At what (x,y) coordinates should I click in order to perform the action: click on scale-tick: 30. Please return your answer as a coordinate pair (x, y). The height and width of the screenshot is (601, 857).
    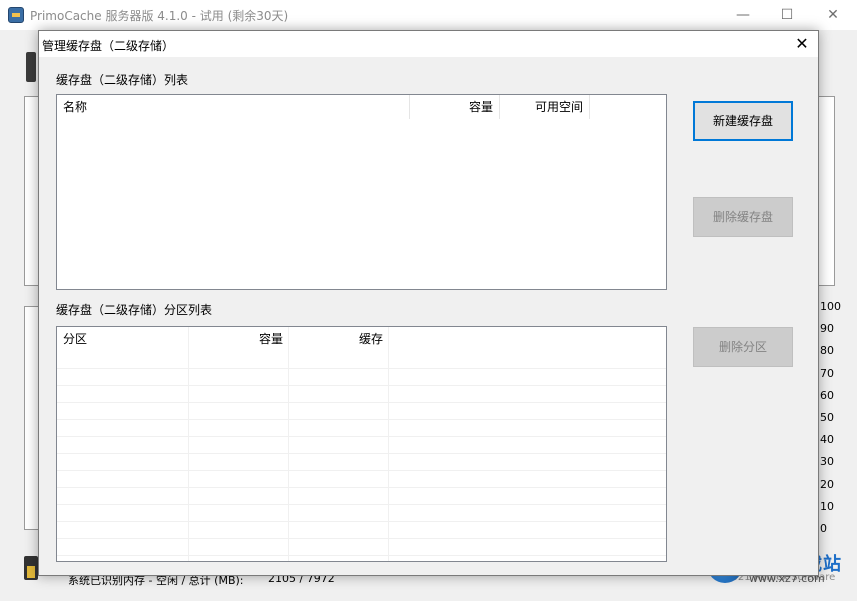
    Looking at the image, I should click on (827, 462).